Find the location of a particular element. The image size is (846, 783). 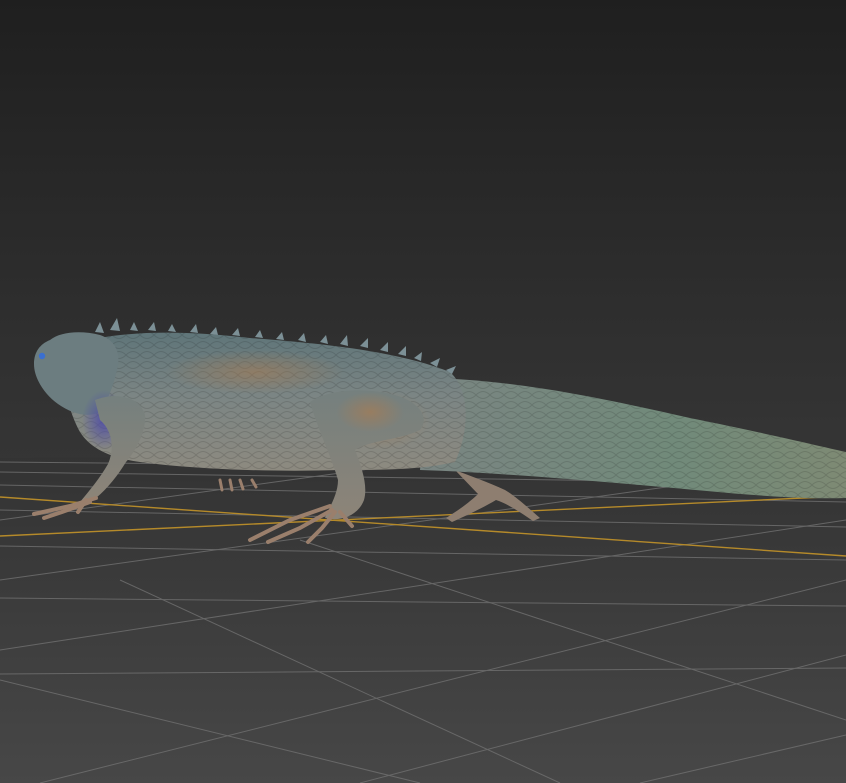

rear-leg-color-patch is located at coordinates (370, 412).